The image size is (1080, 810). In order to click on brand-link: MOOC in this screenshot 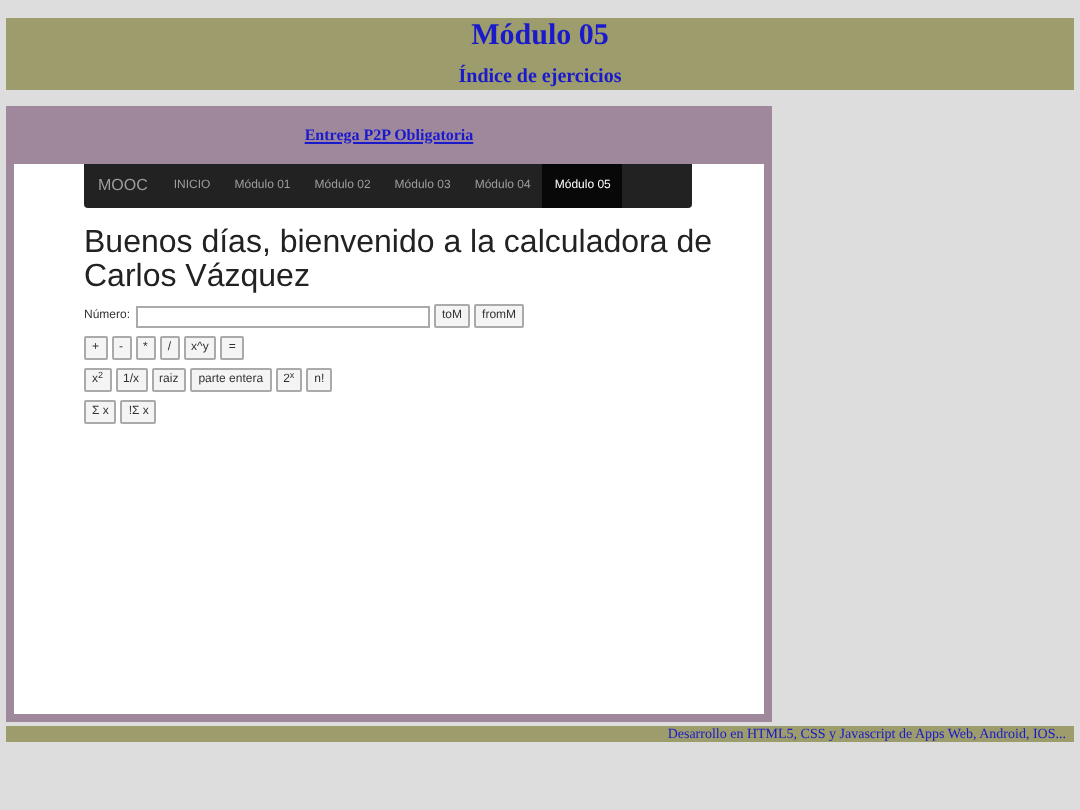, I will do `click(123, 186)`.